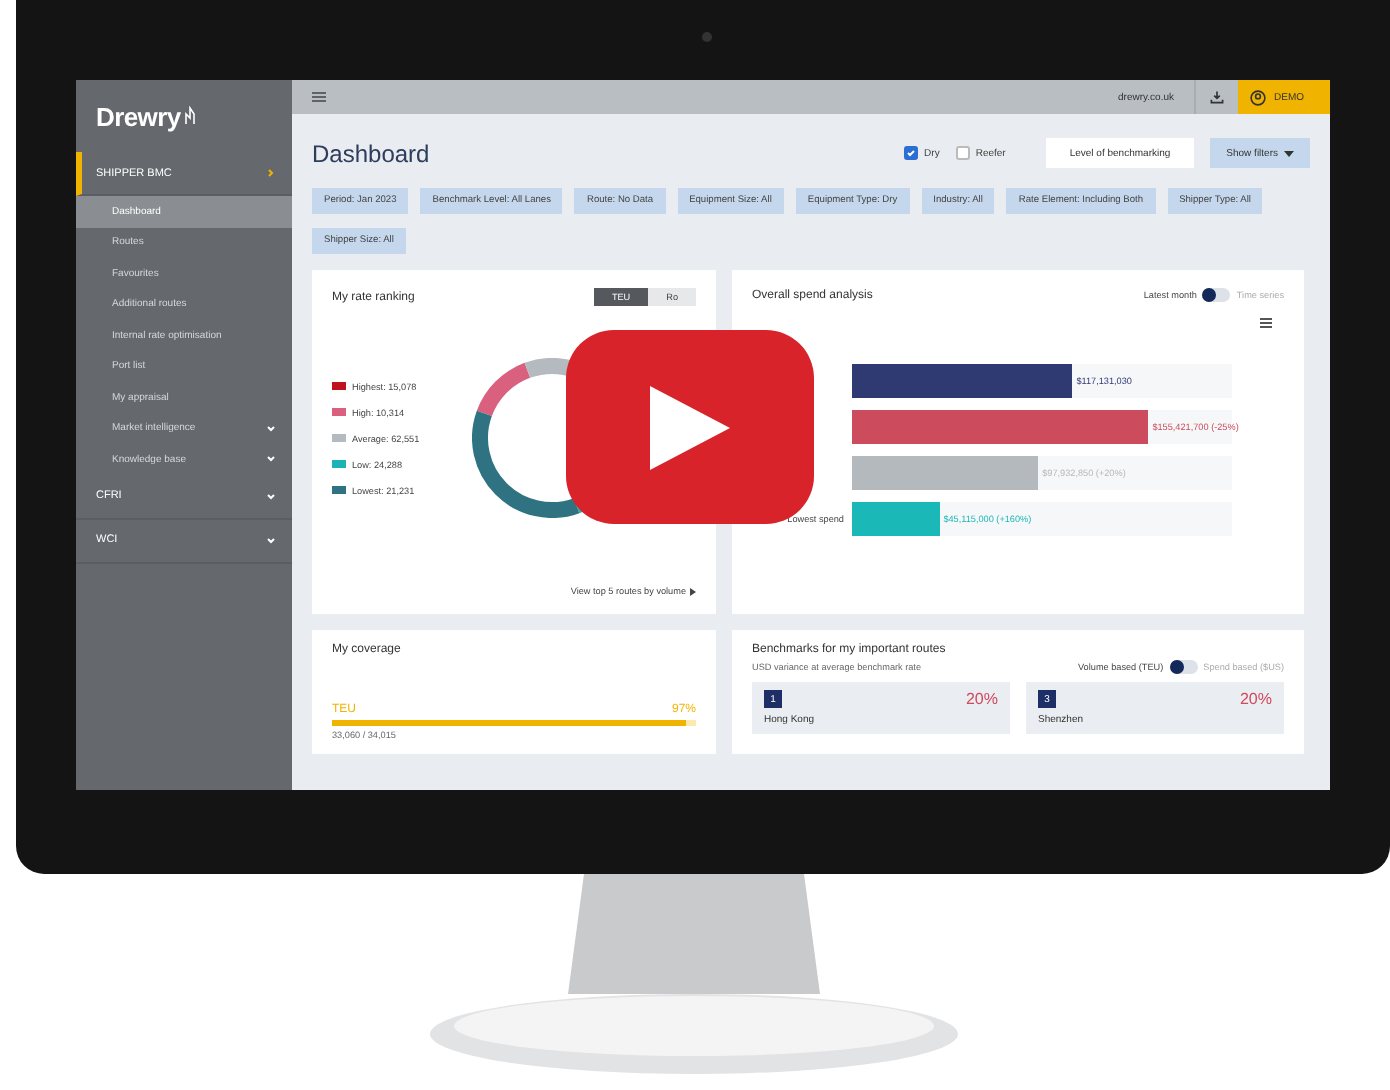  I want to click on check-icon, so click(911, 153).